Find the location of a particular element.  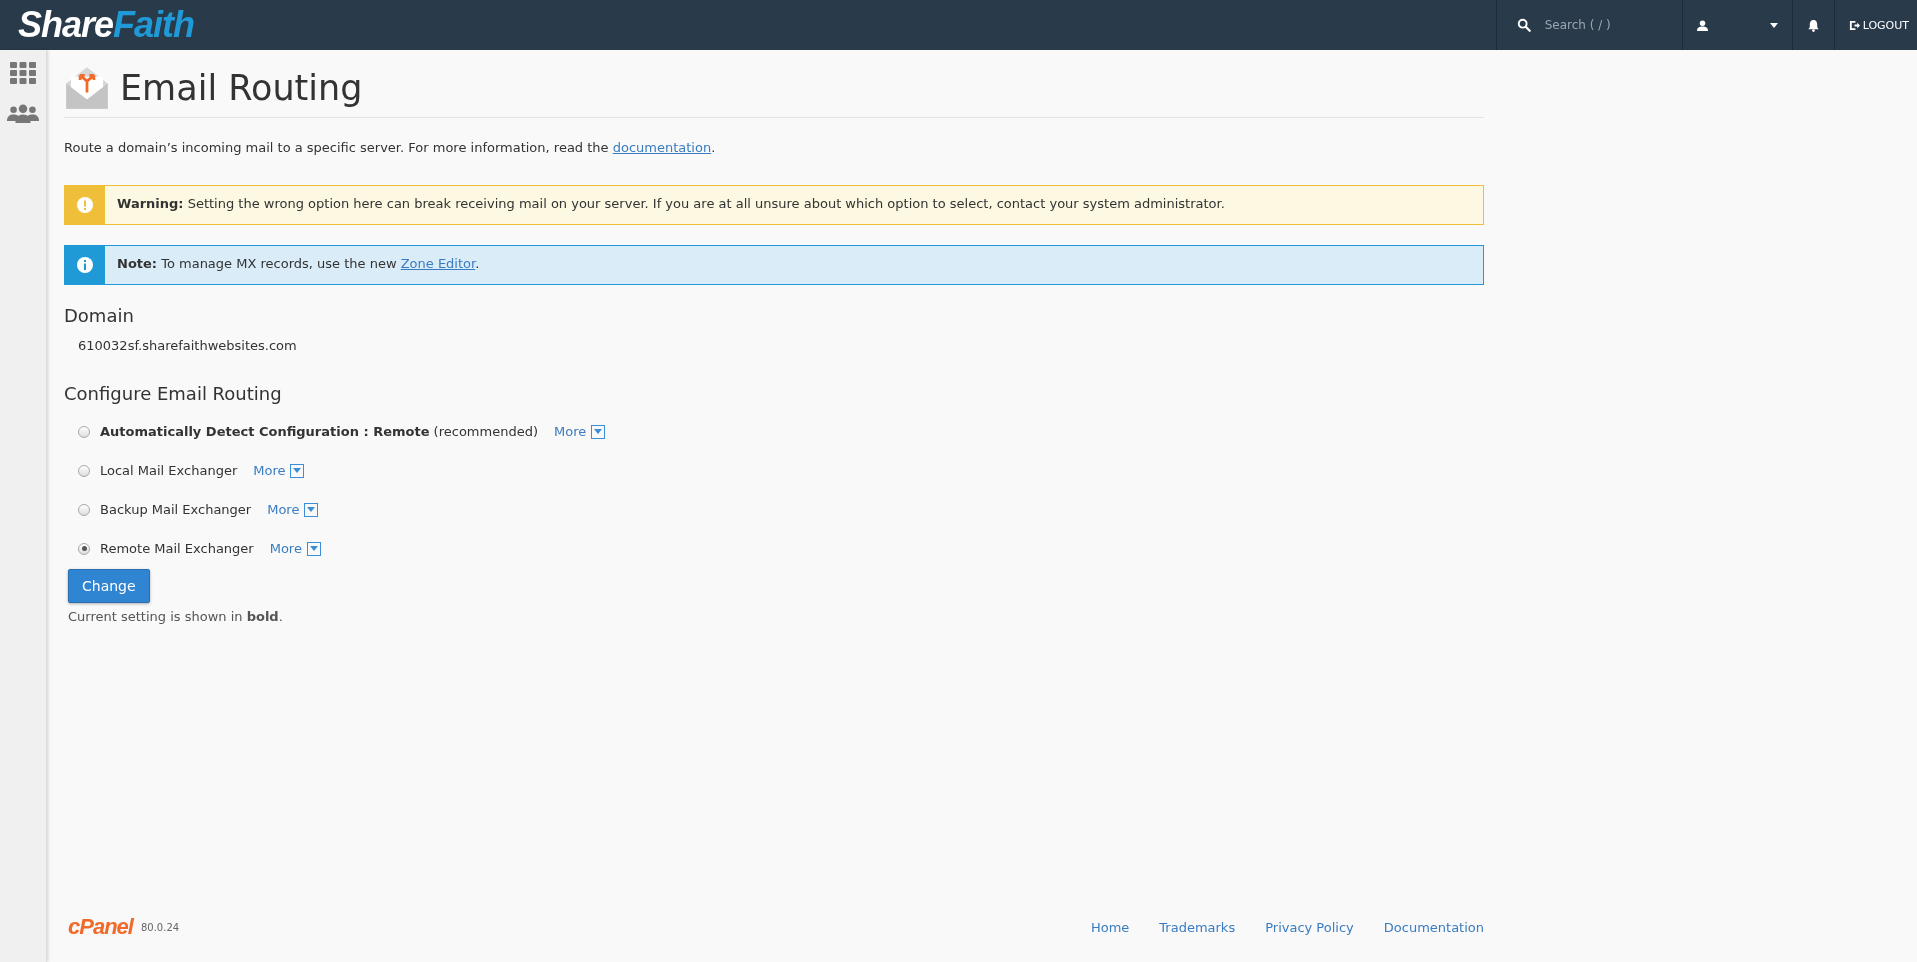

alert-text: Warning: Setting the wrong option here can break receiving mail on your server. If you are at all unsure about which option to select, contact your system administrator. is located at coordinates (671, 204).